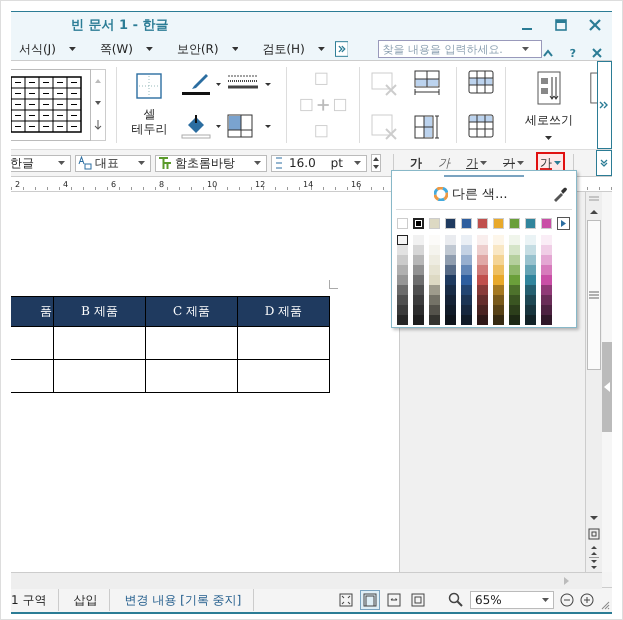  Describe the element at coordinates (548, 120) in the screenshot. I see `vertical-writing-button: 세로쓰기` at that location.